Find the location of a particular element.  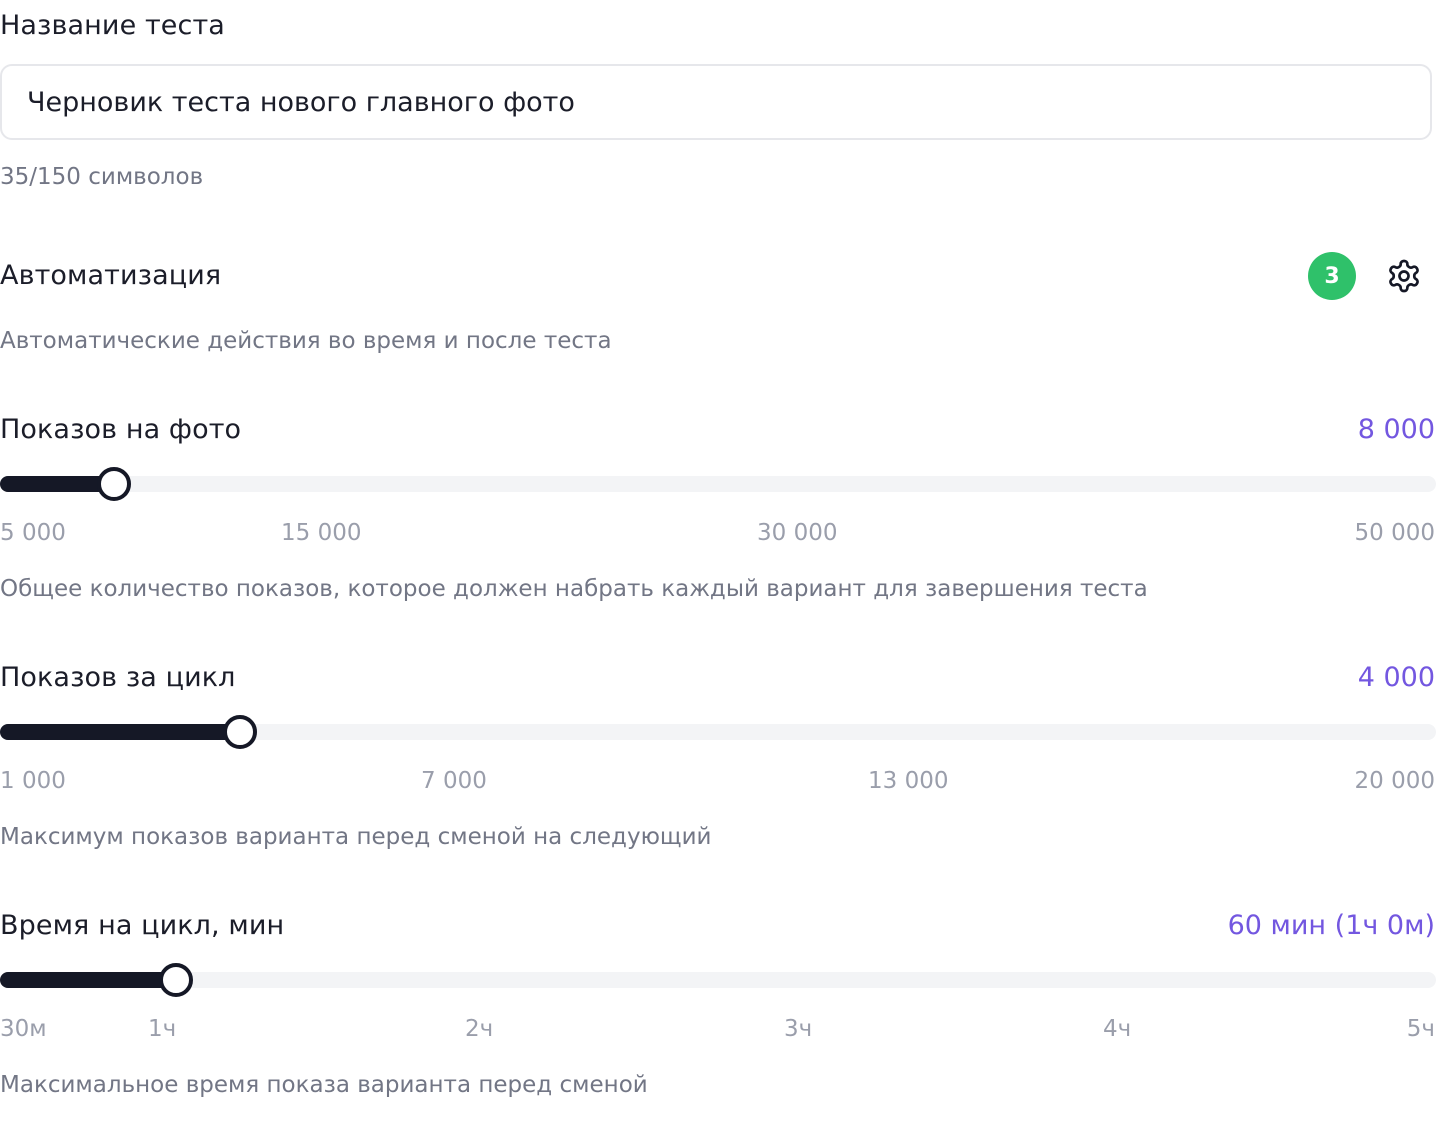

test-name-char-counter: 35/150 символов is located at coordinates (102, 177).